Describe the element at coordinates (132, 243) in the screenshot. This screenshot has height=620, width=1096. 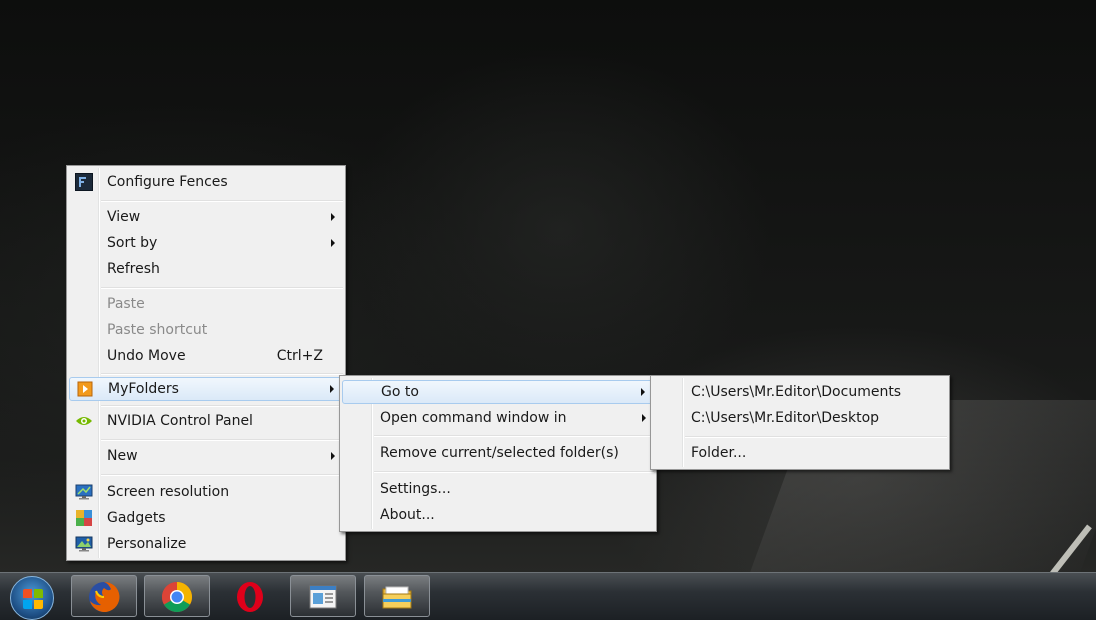
I see `menu-item-label: Sort by` at that location.